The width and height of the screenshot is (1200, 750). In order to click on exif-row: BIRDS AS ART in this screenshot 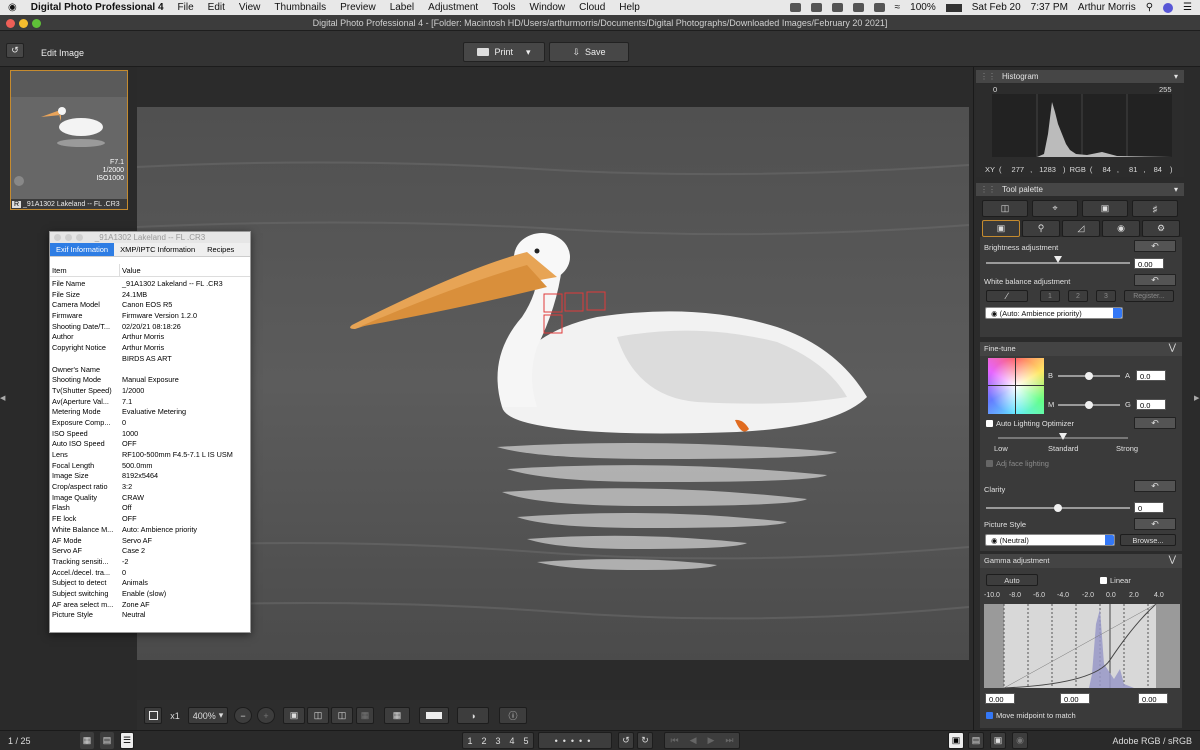, I will do `click(150, 359)`.